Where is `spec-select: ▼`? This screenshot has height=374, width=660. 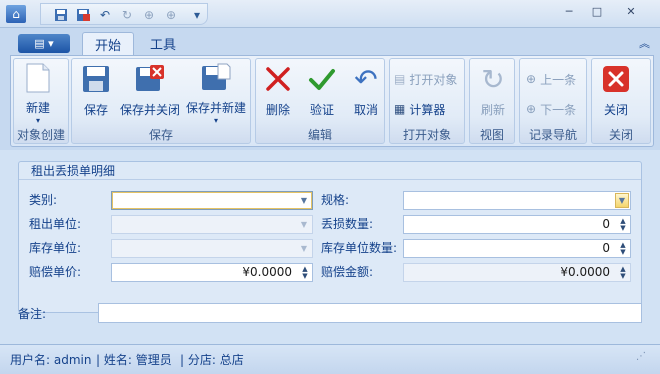
spec-select: ▼ is located at coordinates (517, 200).